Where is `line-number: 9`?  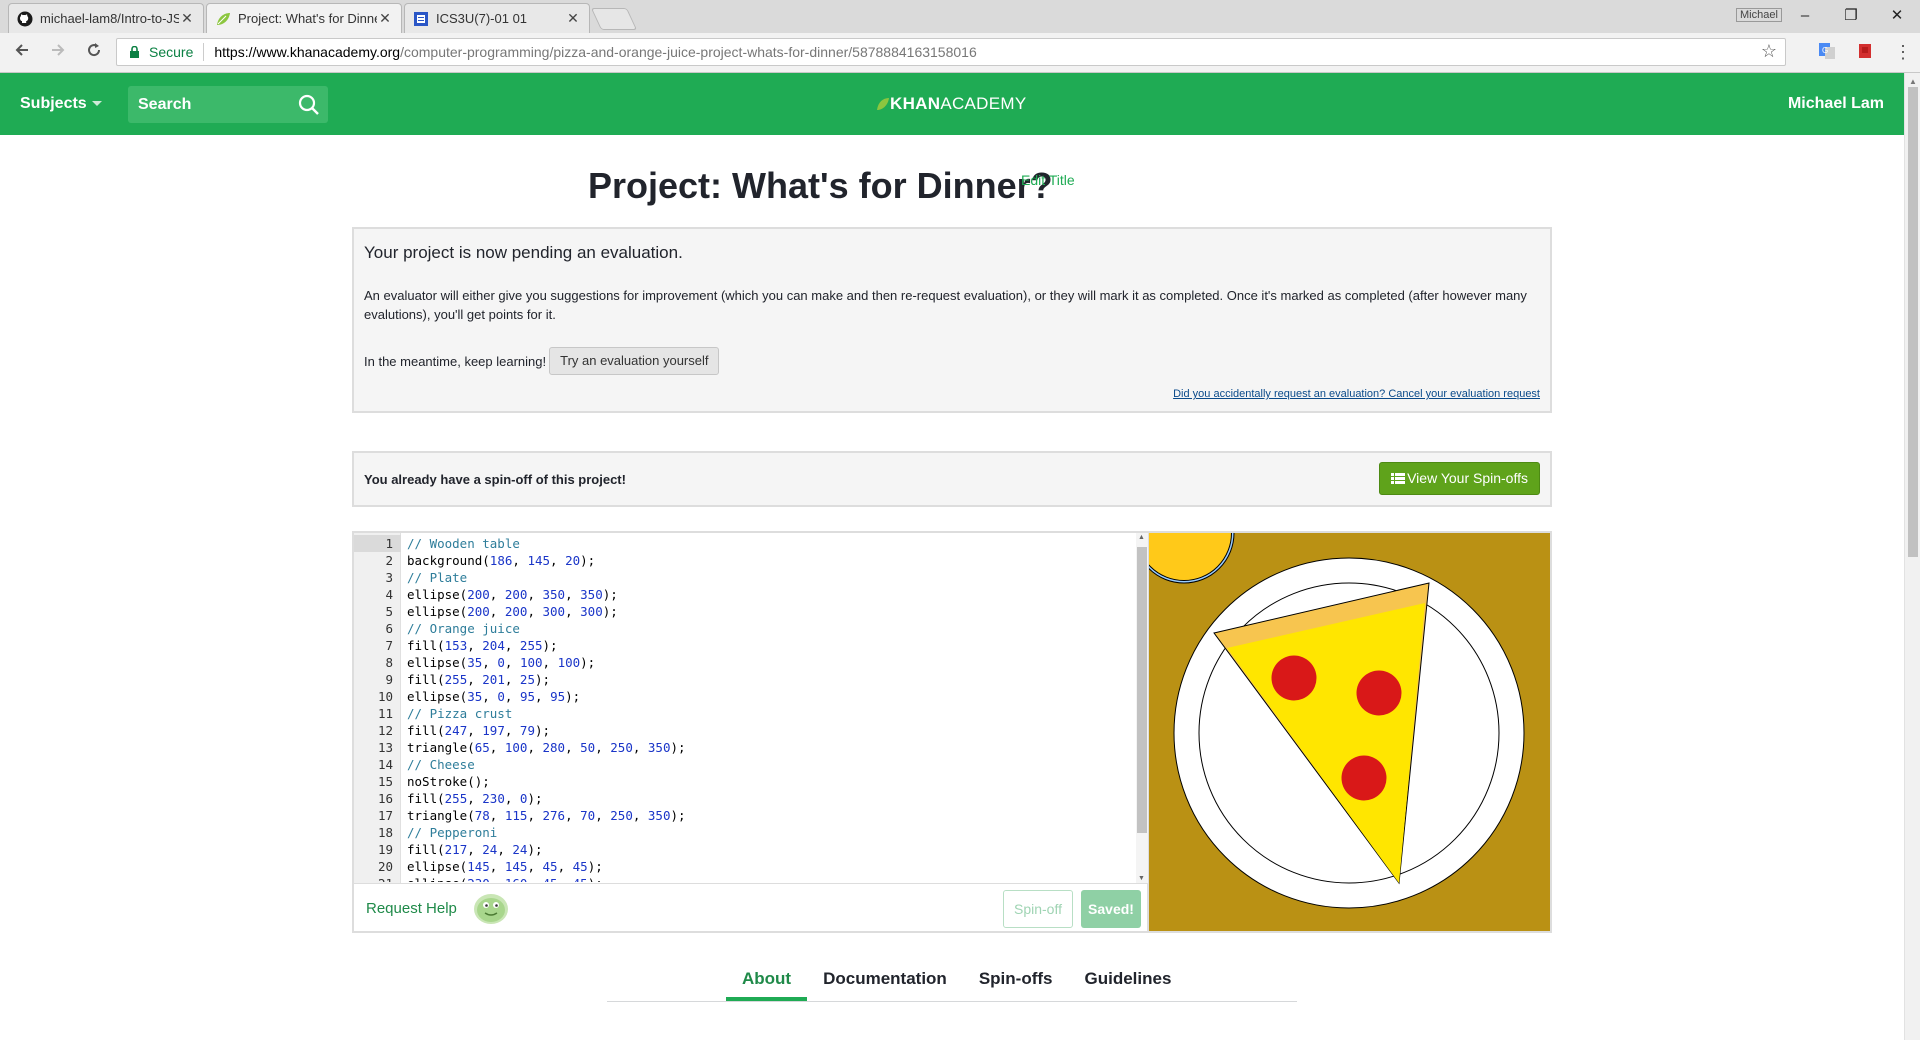
line-number: 9 is located at coordinates (389, 679).